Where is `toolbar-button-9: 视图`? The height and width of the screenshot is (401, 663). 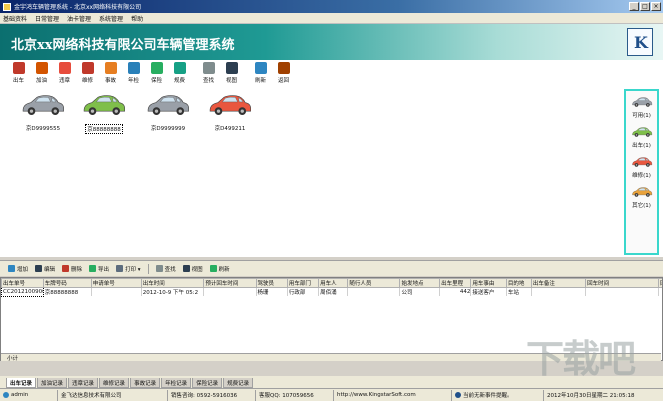
toolbar-button-9: 视图 is located at coordinates (231, 73).